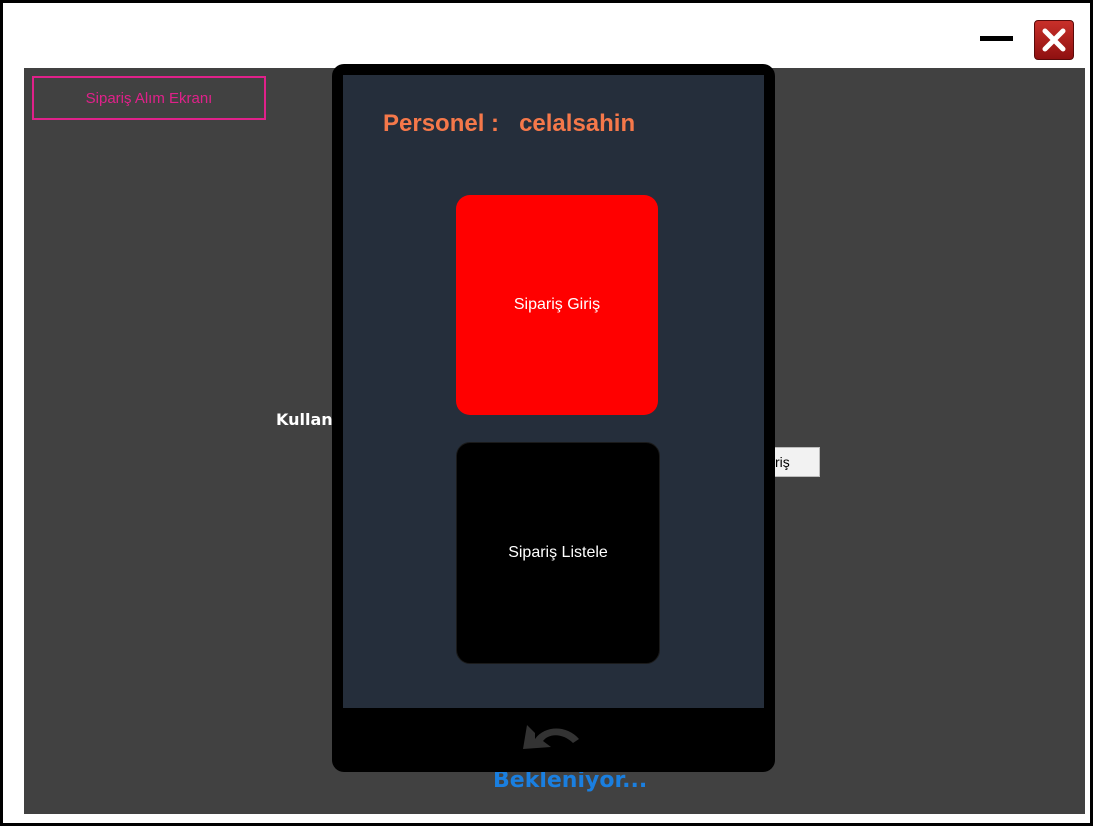  I want to click on personel-label: Personel :, so click(441, 123).